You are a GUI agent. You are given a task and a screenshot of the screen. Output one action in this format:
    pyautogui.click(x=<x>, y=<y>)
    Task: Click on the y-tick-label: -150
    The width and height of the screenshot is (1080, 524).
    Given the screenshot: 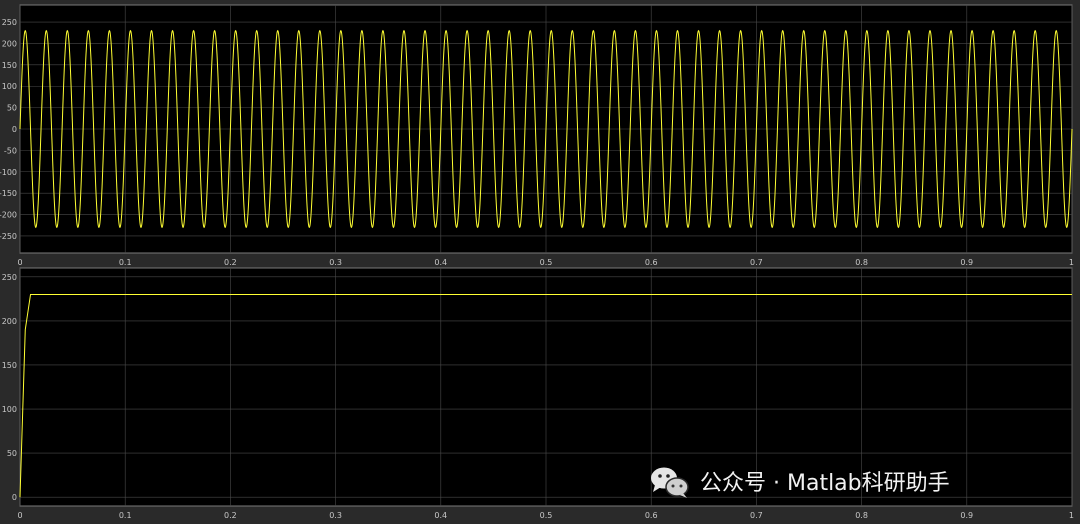 What is the action you would take?
    pyautogui.click(x=8, y=193)
    